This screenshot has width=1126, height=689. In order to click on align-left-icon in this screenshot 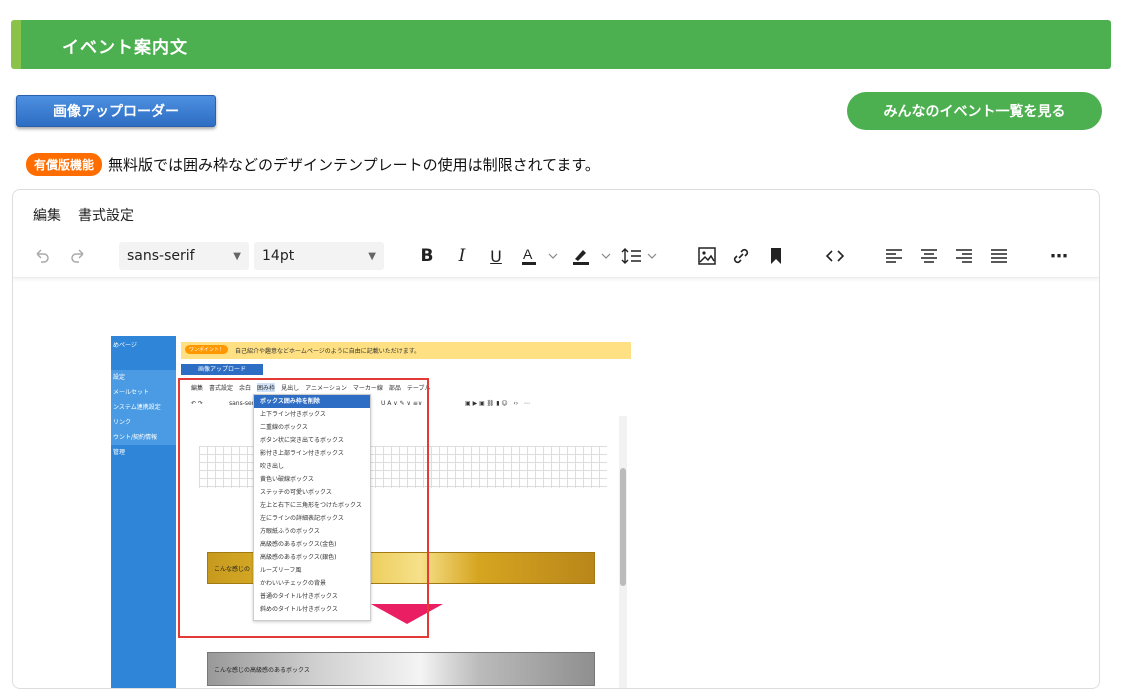, I will do `click(894, 256)`.